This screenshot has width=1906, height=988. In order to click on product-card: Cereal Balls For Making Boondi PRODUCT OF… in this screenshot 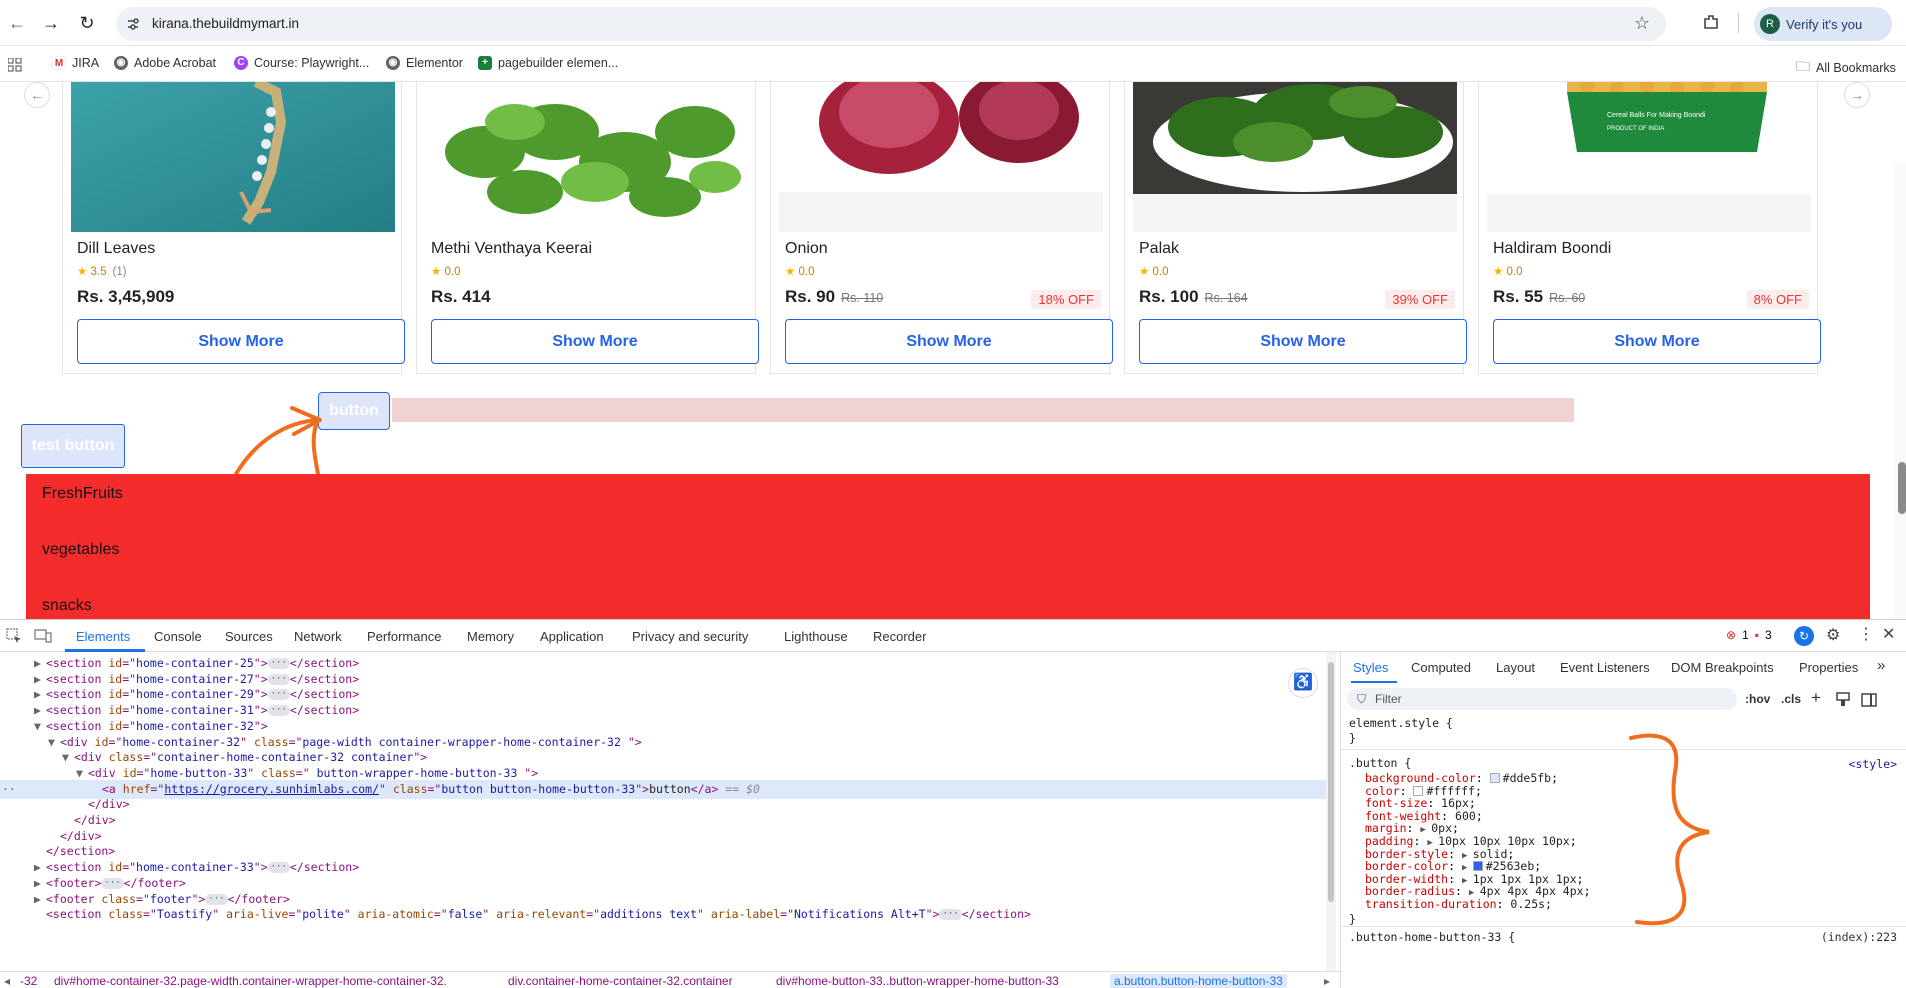, I will do `click(1649, 228)`.